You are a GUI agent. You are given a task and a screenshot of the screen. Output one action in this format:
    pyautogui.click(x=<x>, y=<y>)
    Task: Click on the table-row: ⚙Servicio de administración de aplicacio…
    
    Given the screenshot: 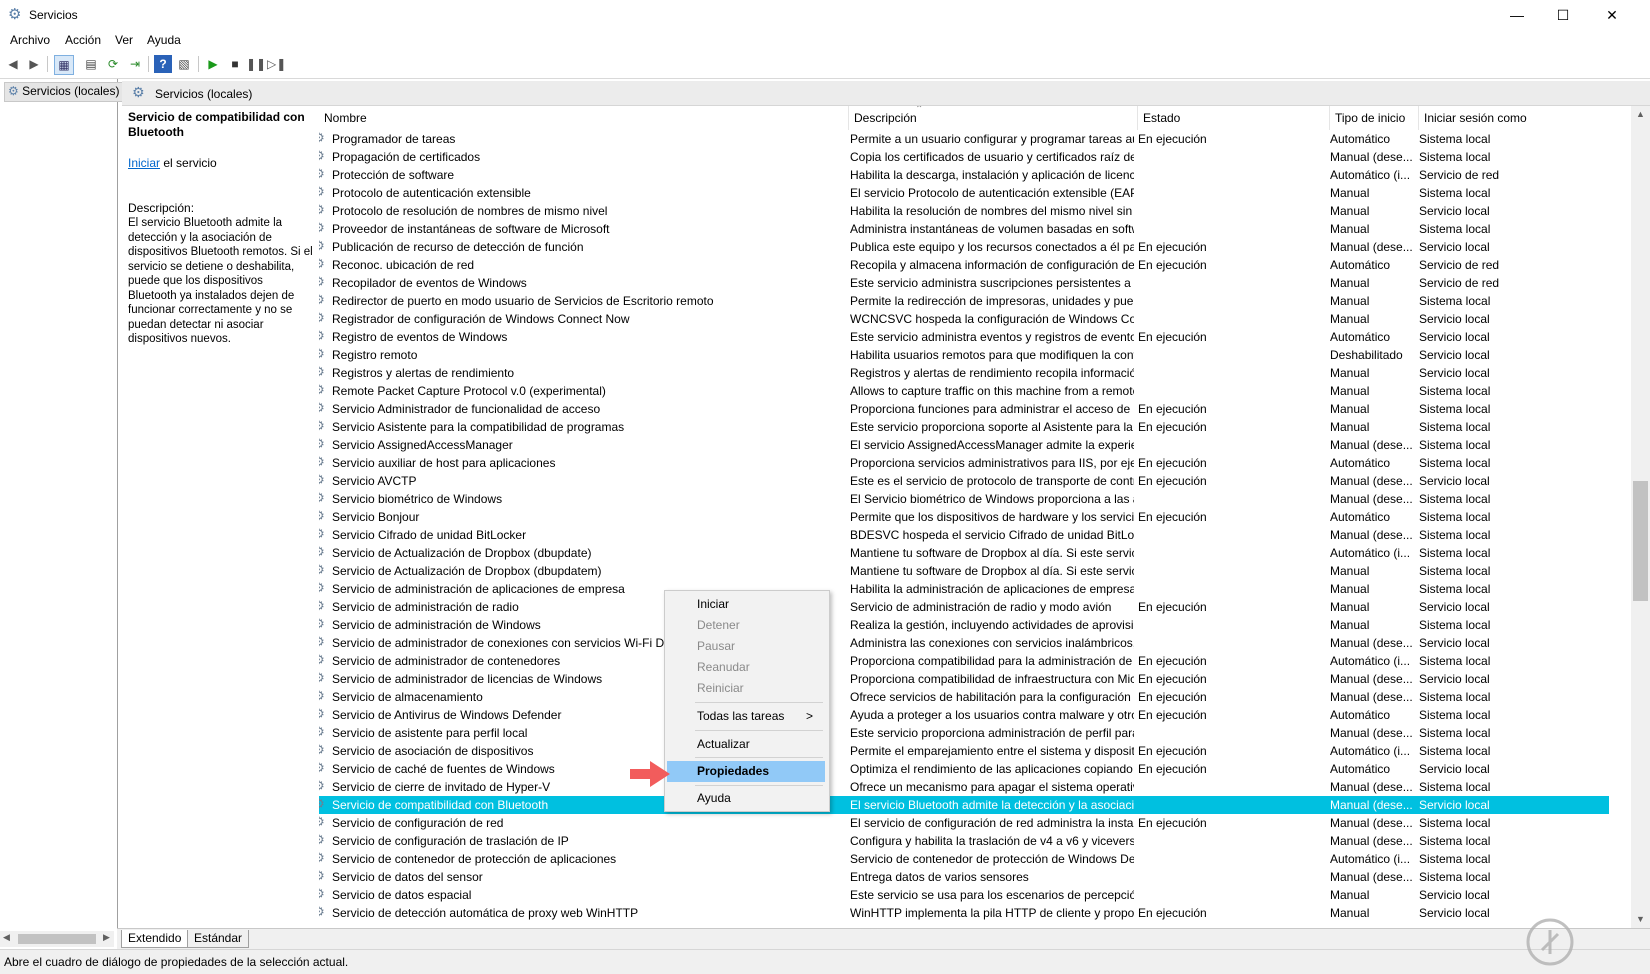 What is the action you would take?
    pyautogui.click(x=964, y=589)
    